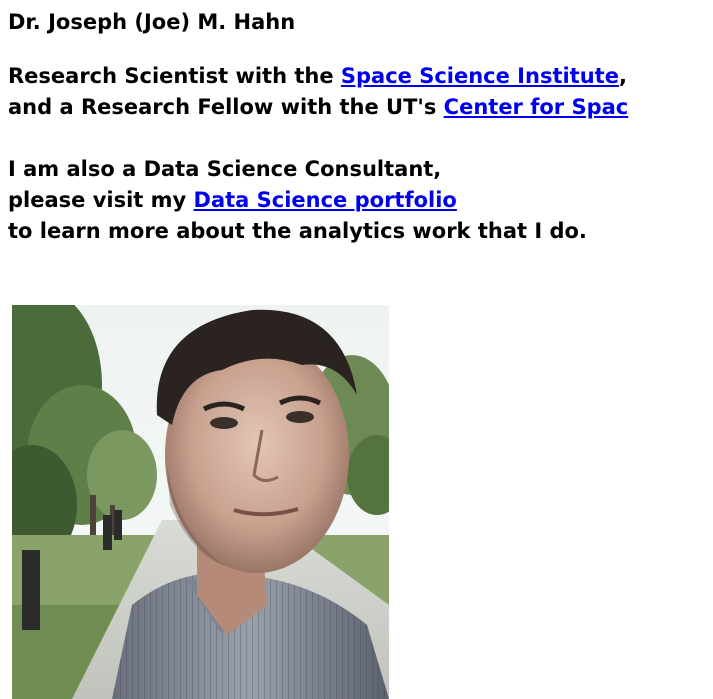  Describe the element at coordinates (622, 76) in the screenshot. I see `intro-line-1-suffix: ,` at that location.